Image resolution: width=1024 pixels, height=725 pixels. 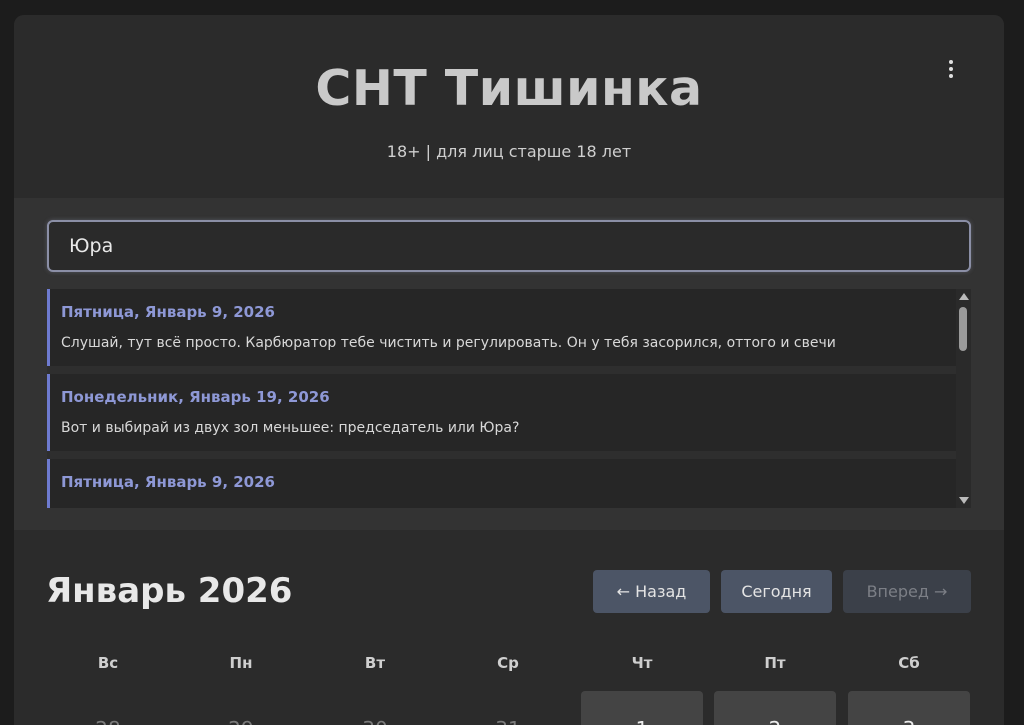 What do you see at coordinates (195, 397) in the screenshot?
I see `result-date: Понедельник, Январь 19, 2026` at bounding box center [195, 397].